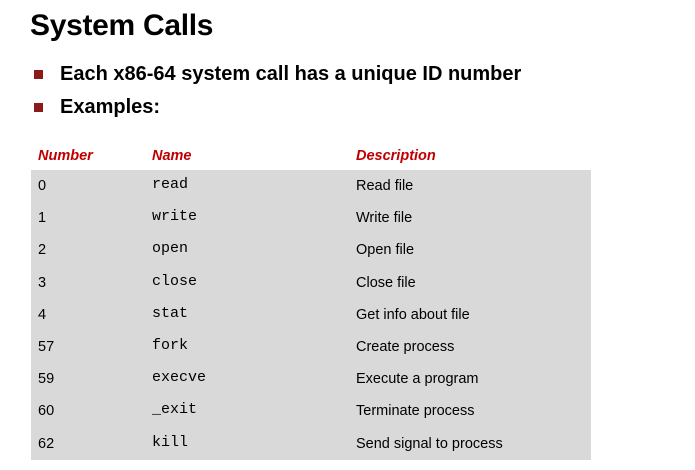  I want to click on syscall-name-cell: open, so click(247, 250).